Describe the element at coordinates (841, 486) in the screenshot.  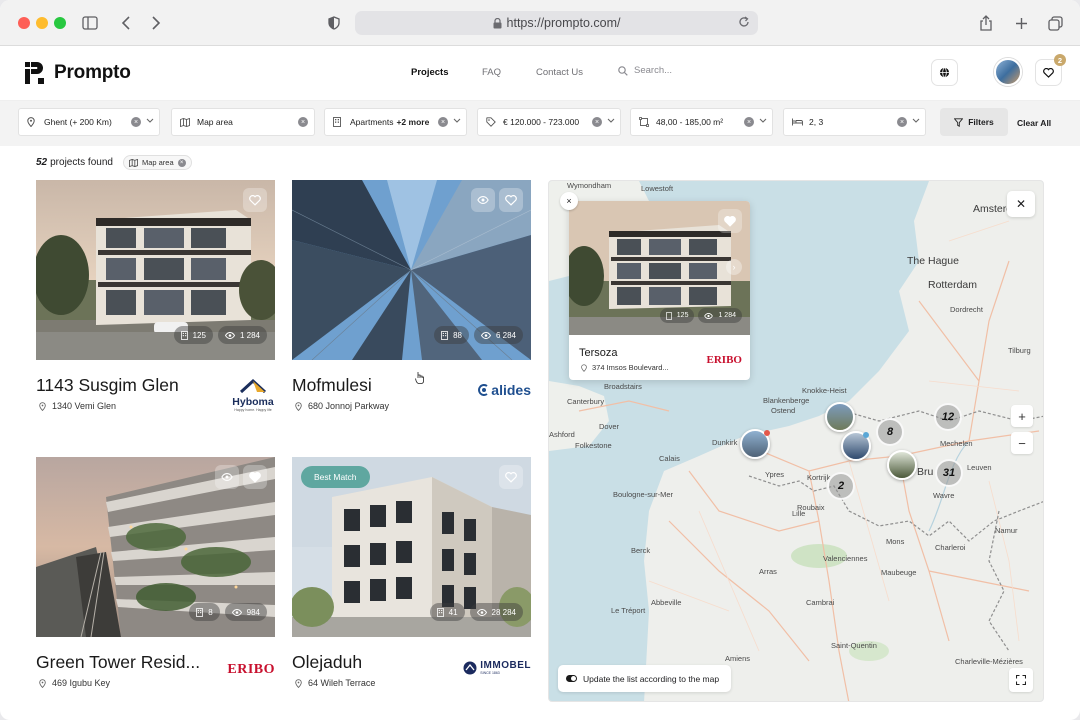
I see `map-cluster-marker: 2` at that location.